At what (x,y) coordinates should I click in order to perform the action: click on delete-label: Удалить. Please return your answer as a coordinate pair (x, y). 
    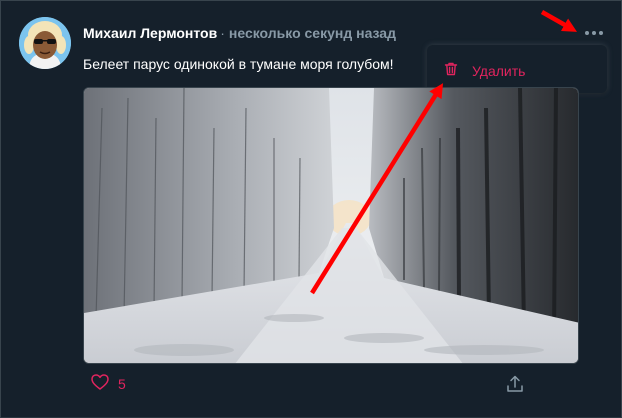
    Looking at the image, I should click on (499, 71).